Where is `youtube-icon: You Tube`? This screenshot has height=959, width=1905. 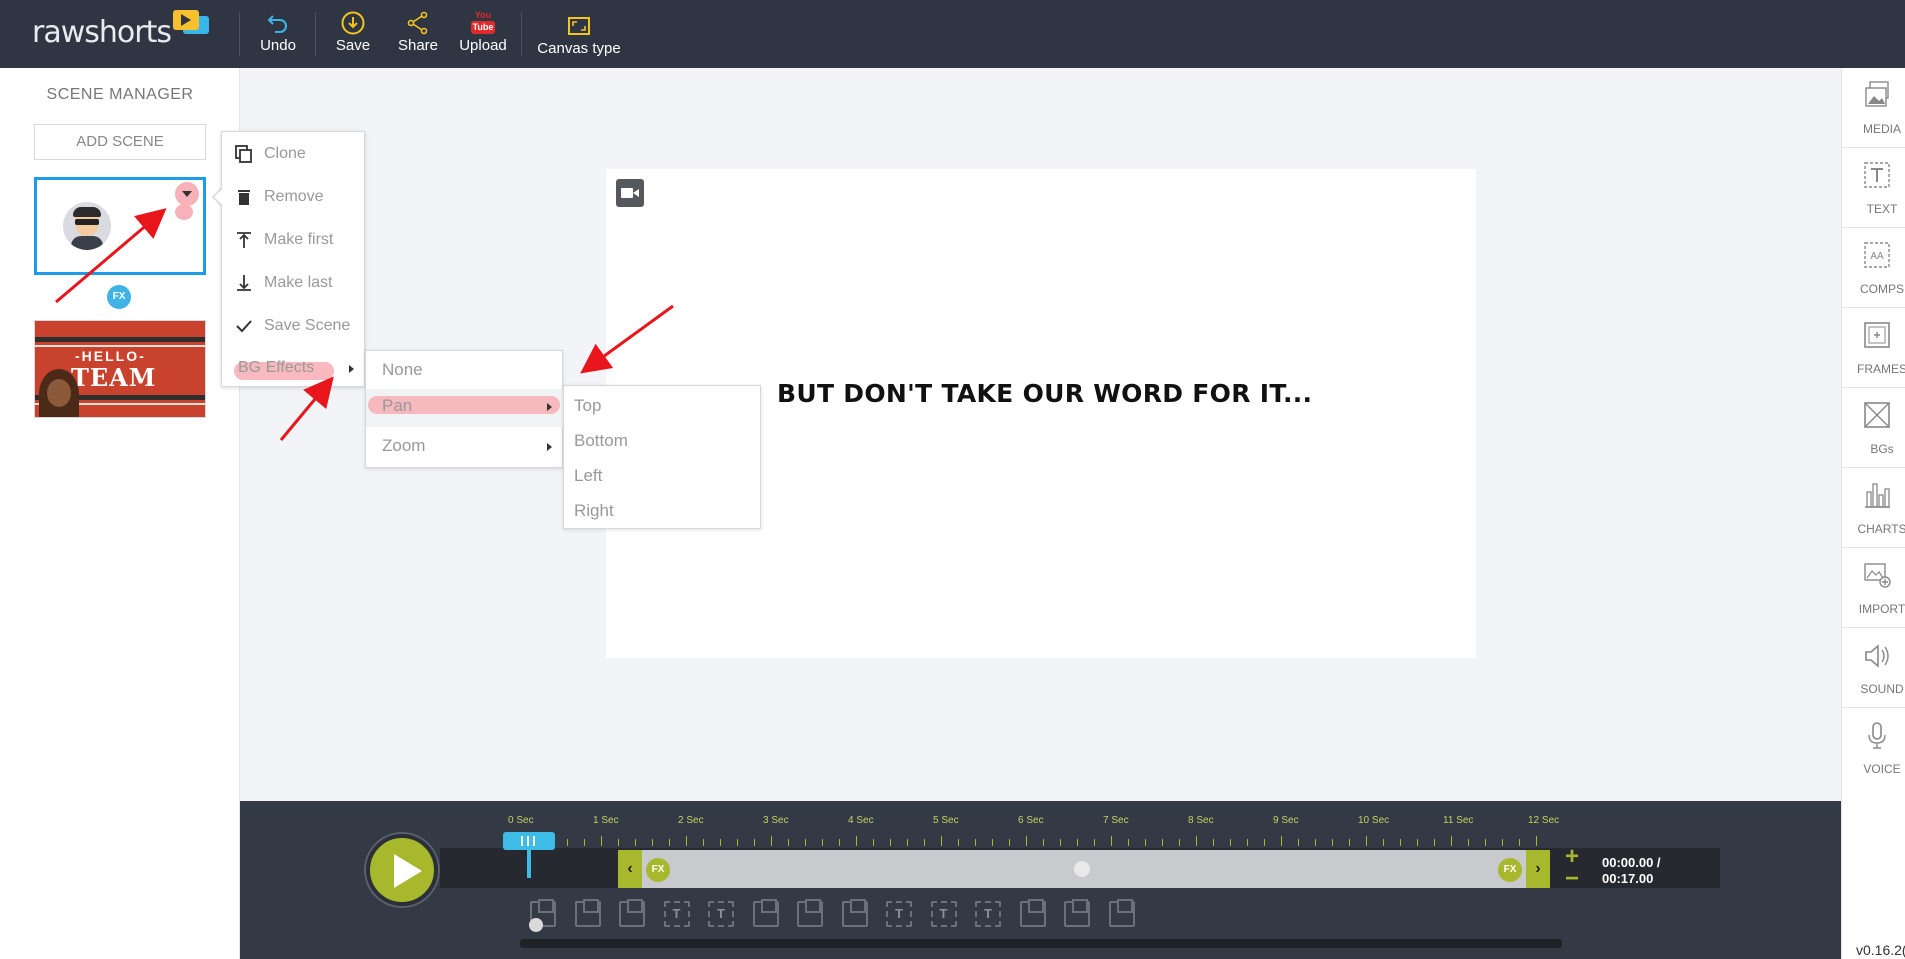 youtube-icon: You Tube is located at coordinates (483, 22).